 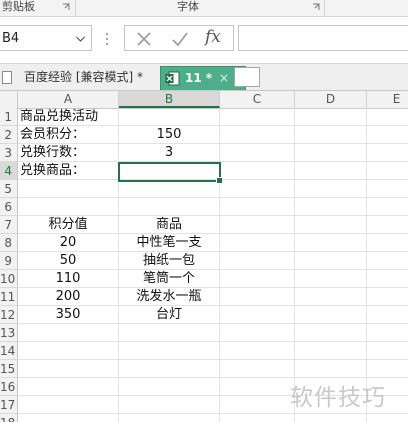 What do you see at coordinates (180, 39) in the screenshot?
I see `checkmark-icon` at bounding box center [180, 39].